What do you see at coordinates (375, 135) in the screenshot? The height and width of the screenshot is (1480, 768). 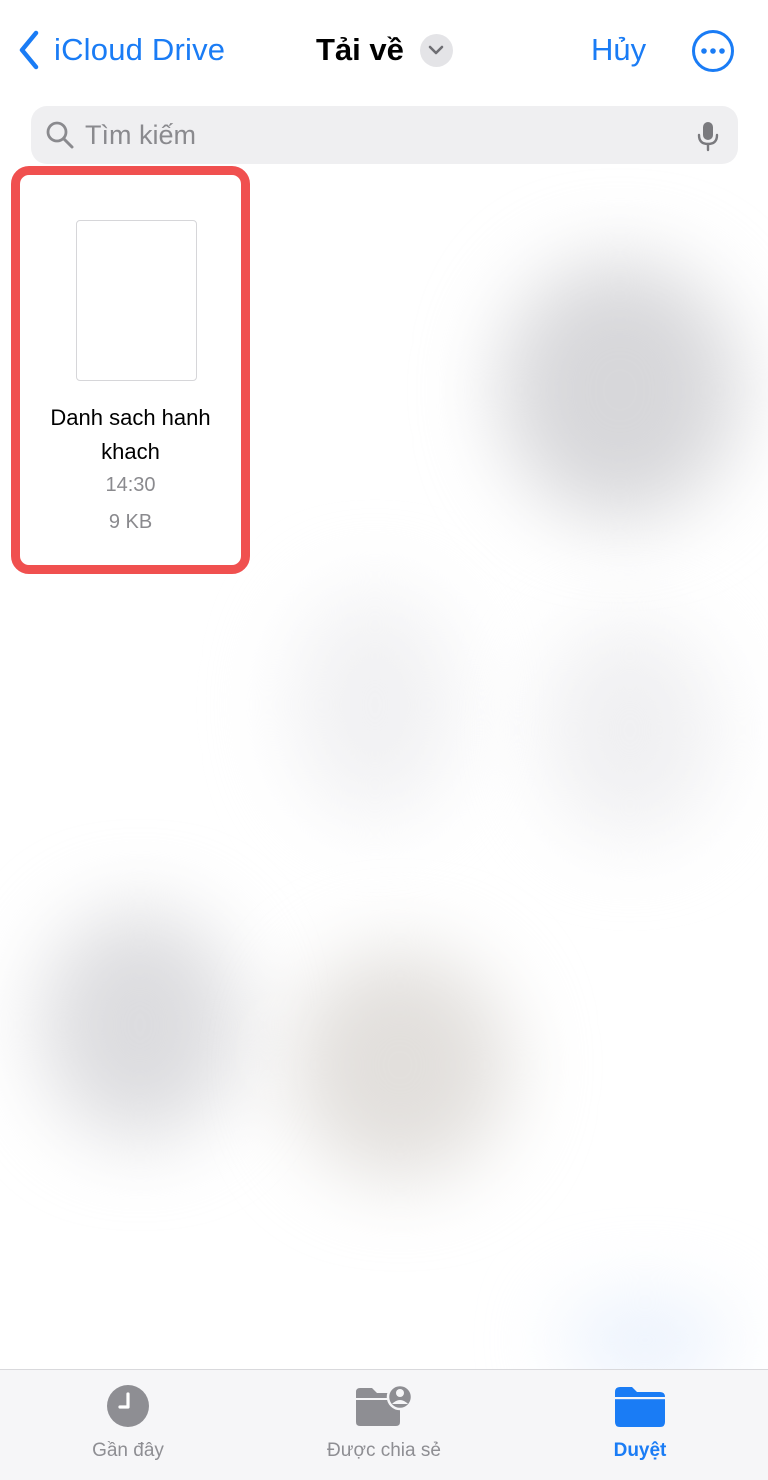 I see `search-input` at bounding box center [375, 135].